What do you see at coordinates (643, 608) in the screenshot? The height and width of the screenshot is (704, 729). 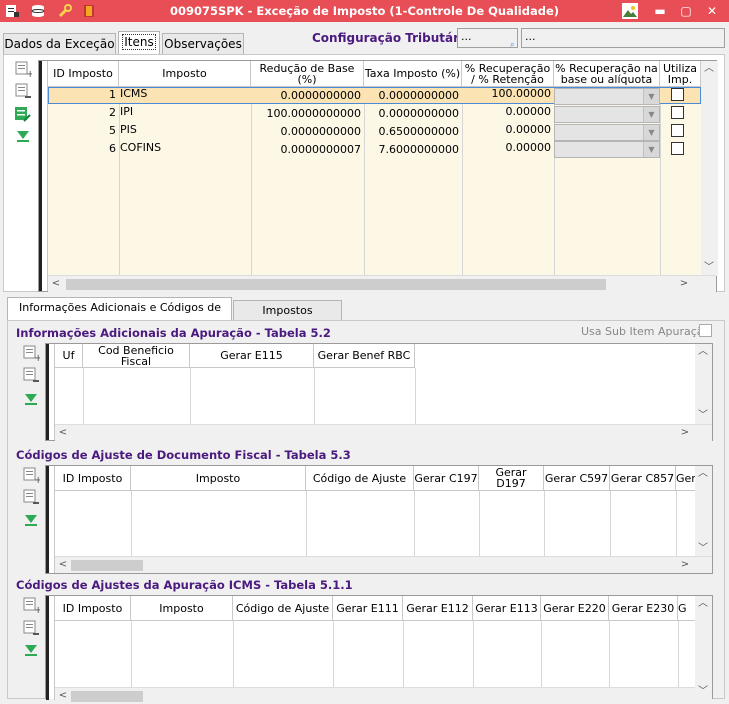 I see `col-header: Gerar E230` at bounding box center [643, 608].